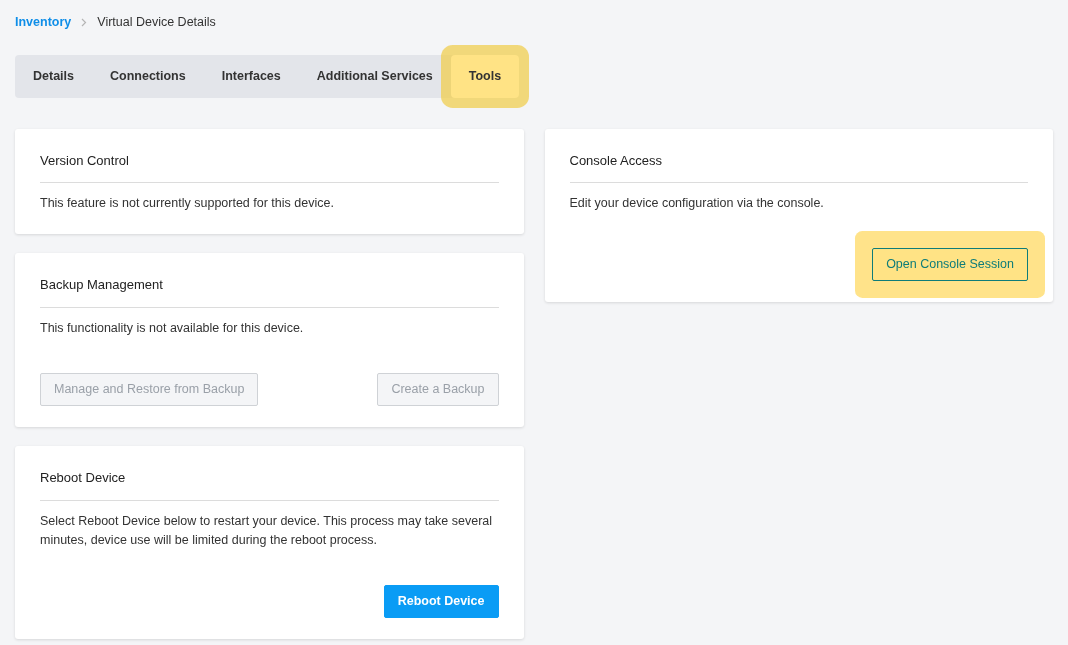  What do you see at coordinates (267, 530) in the screenshot?
I see `card-text: Select Reboot Device below to restart your device. This process may take several minutes, device use will be limited during the reboot process.` at bounding box center [267, 530].